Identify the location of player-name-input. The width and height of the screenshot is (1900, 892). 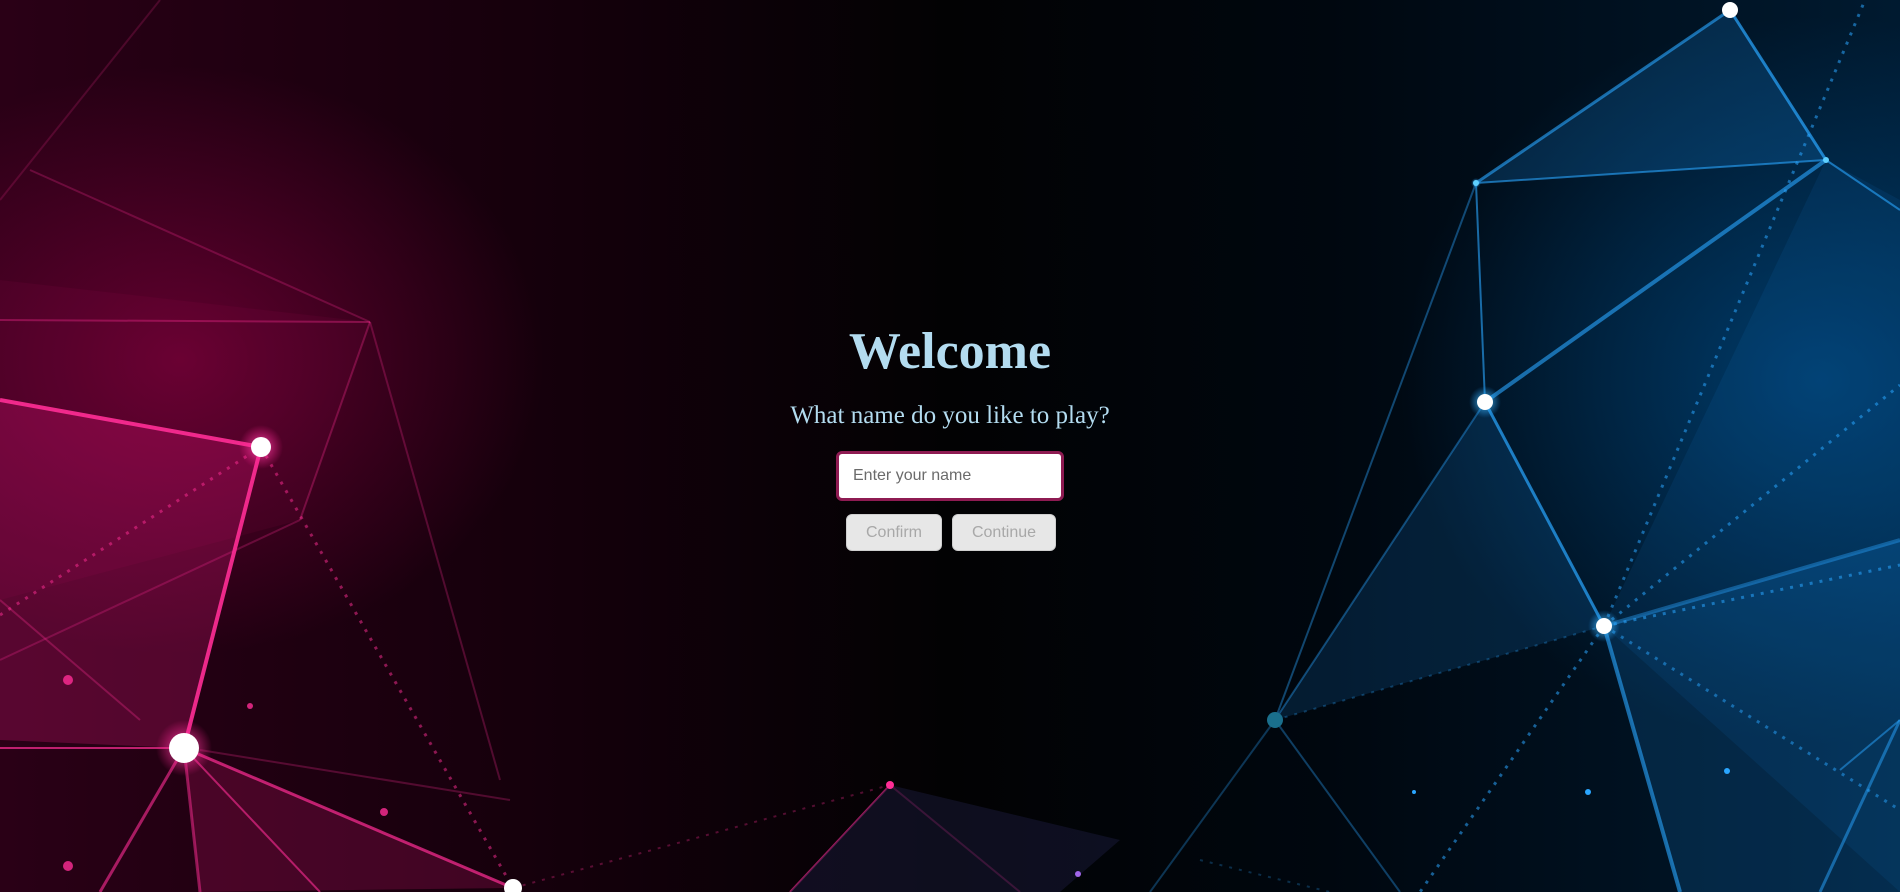
(950, 476).